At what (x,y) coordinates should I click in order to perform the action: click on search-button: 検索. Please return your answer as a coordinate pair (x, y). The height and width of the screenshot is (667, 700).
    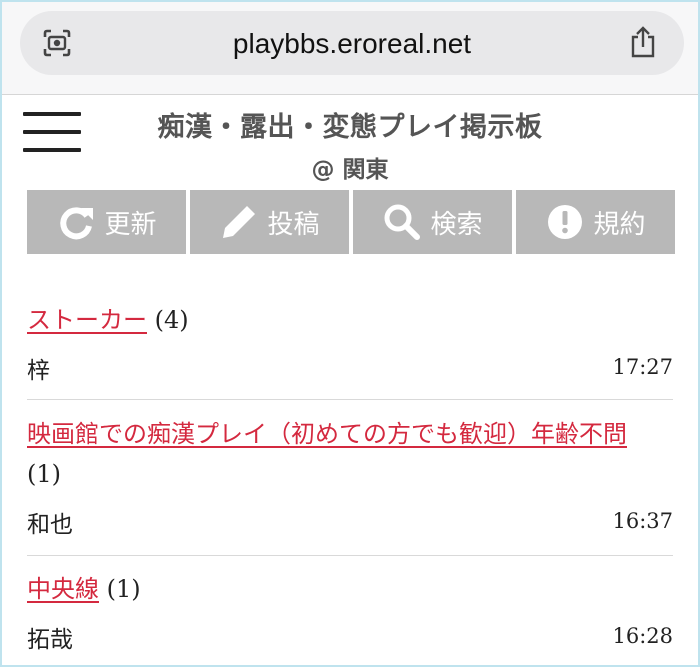
    Looking at the image, I should click on (432, 222).